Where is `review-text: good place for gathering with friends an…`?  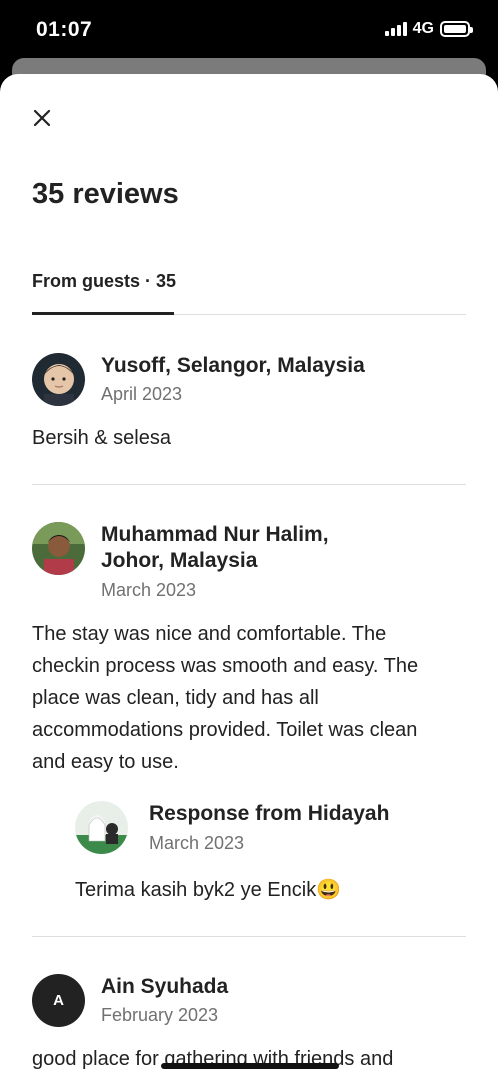 review-text: good place for gathering with friends an… is located at coordinates (213, 1059).